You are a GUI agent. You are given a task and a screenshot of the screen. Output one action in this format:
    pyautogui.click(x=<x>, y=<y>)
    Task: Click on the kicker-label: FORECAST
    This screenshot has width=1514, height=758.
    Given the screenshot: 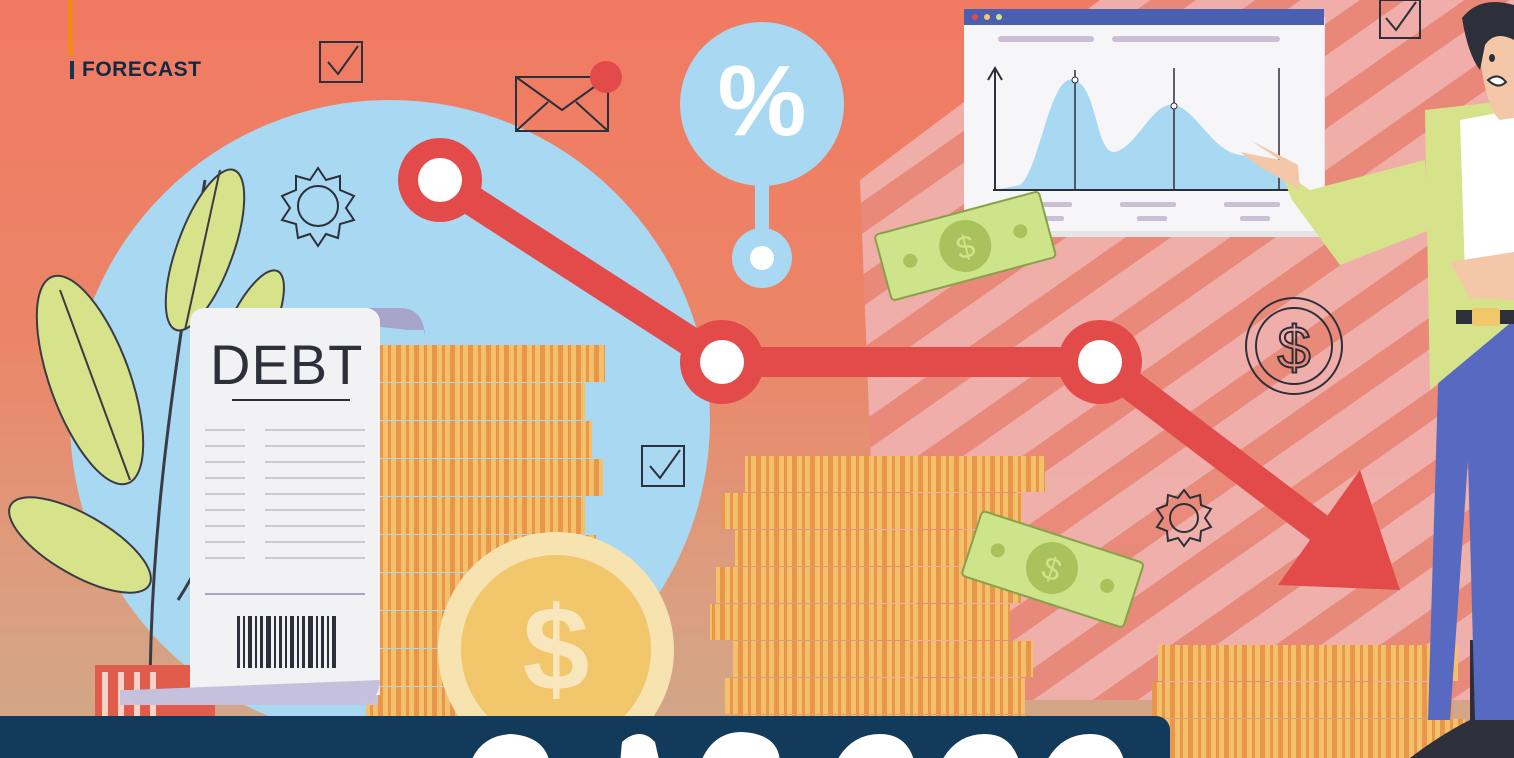 What is the action you would take?
    pyautogui.click(x=142, y=69)
    